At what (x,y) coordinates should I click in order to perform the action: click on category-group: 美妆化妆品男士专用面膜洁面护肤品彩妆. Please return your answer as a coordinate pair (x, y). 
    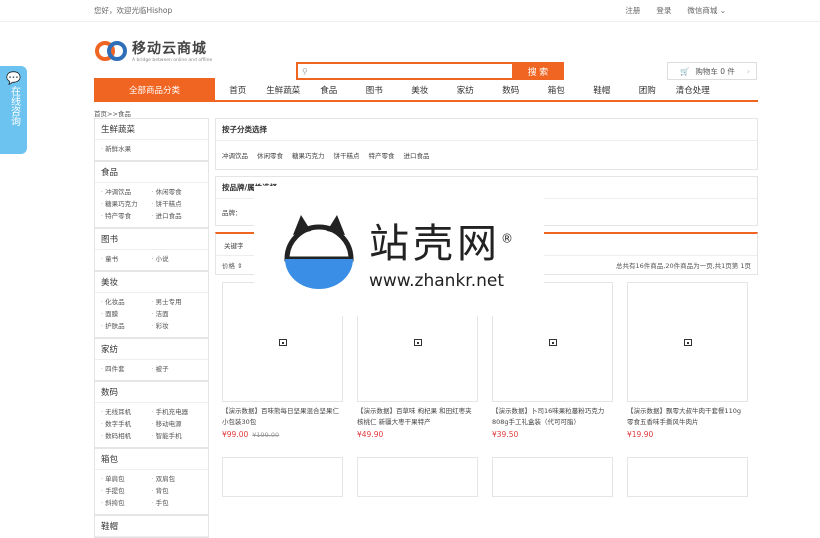
    Looking at the image, I should click on (151, 304).